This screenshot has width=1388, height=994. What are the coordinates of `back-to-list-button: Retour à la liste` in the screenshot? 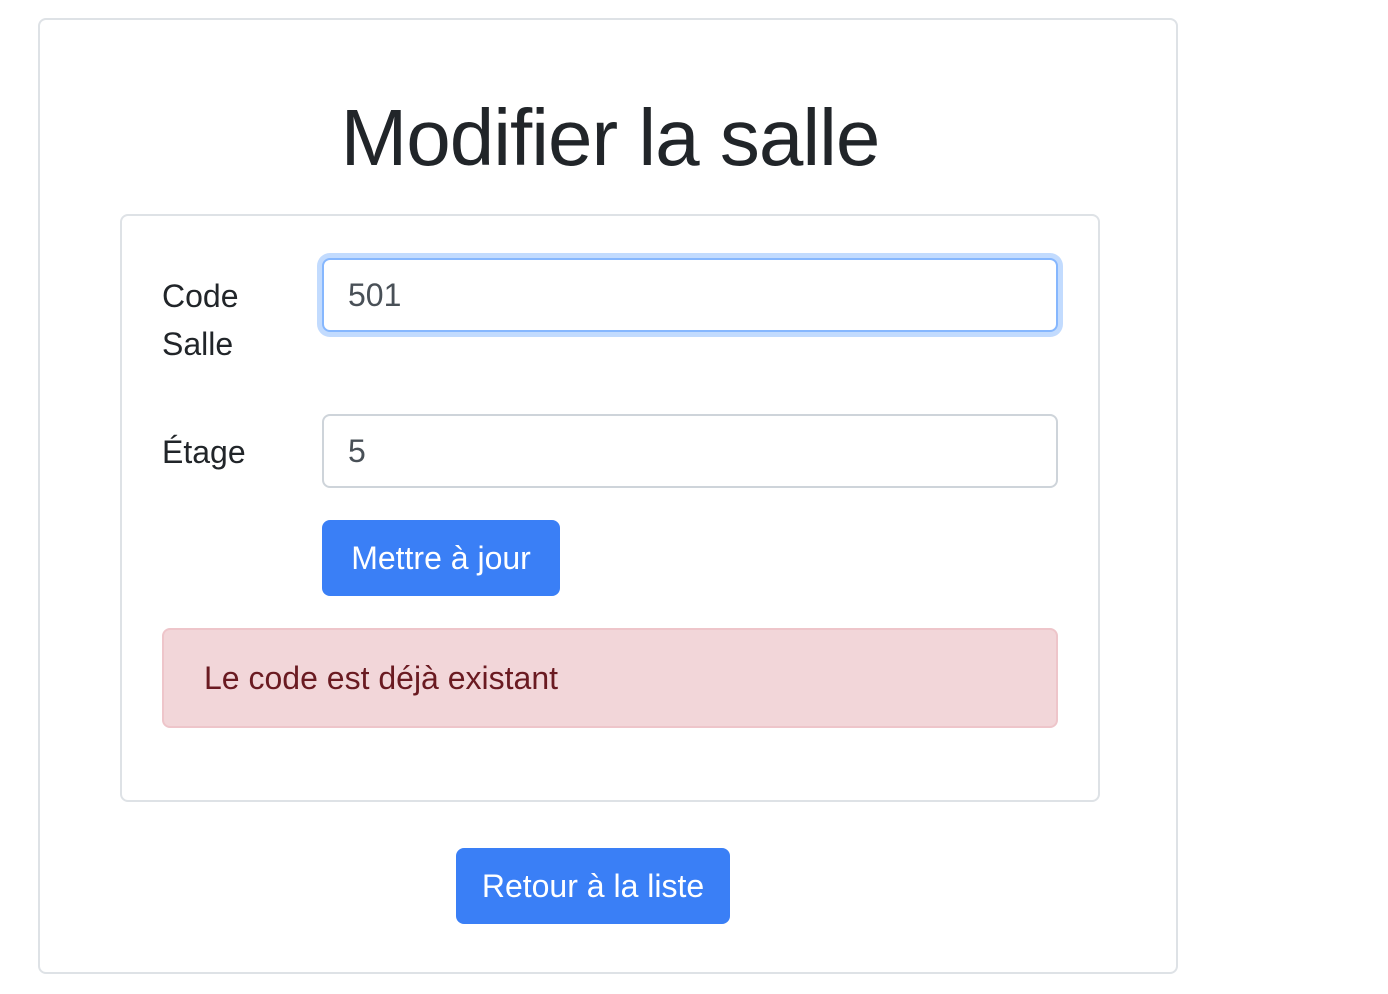 It's located at (593, 886).